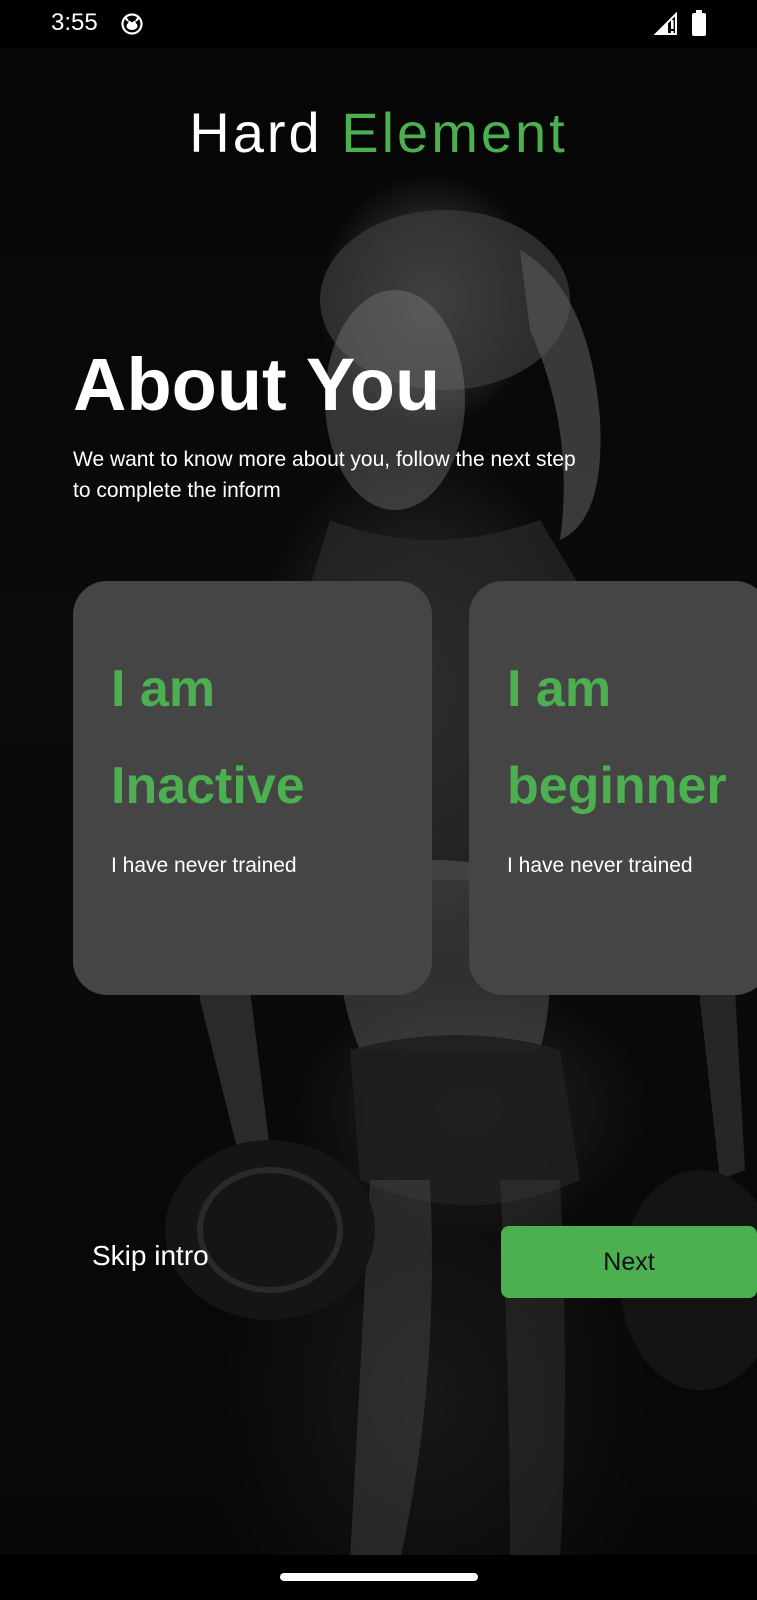 Image resolution: width=757 pixels, height=1600 pixels. I want to click on app-title-accent: Element, so click(454, 132).